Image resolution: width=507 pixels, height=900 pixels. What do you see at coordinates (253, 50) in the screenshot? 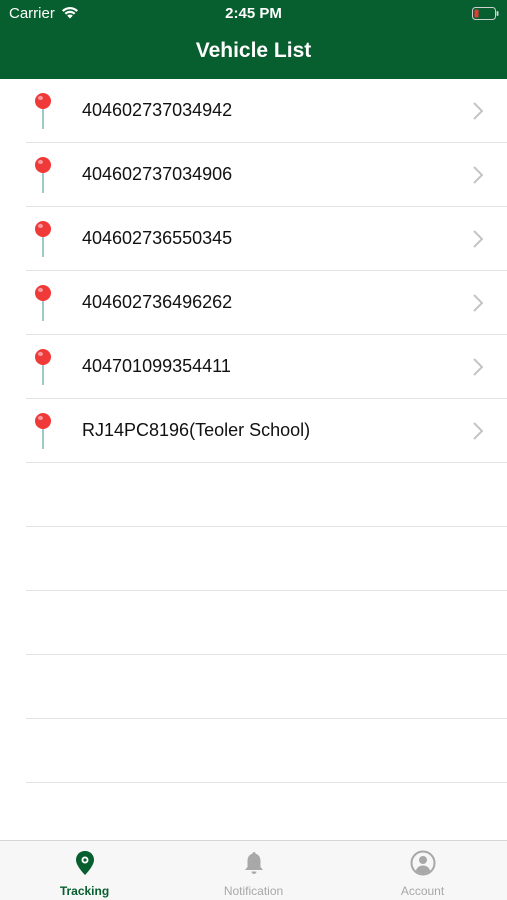
I see `page-title: Vehicle List` at bounding box center [253, 50].